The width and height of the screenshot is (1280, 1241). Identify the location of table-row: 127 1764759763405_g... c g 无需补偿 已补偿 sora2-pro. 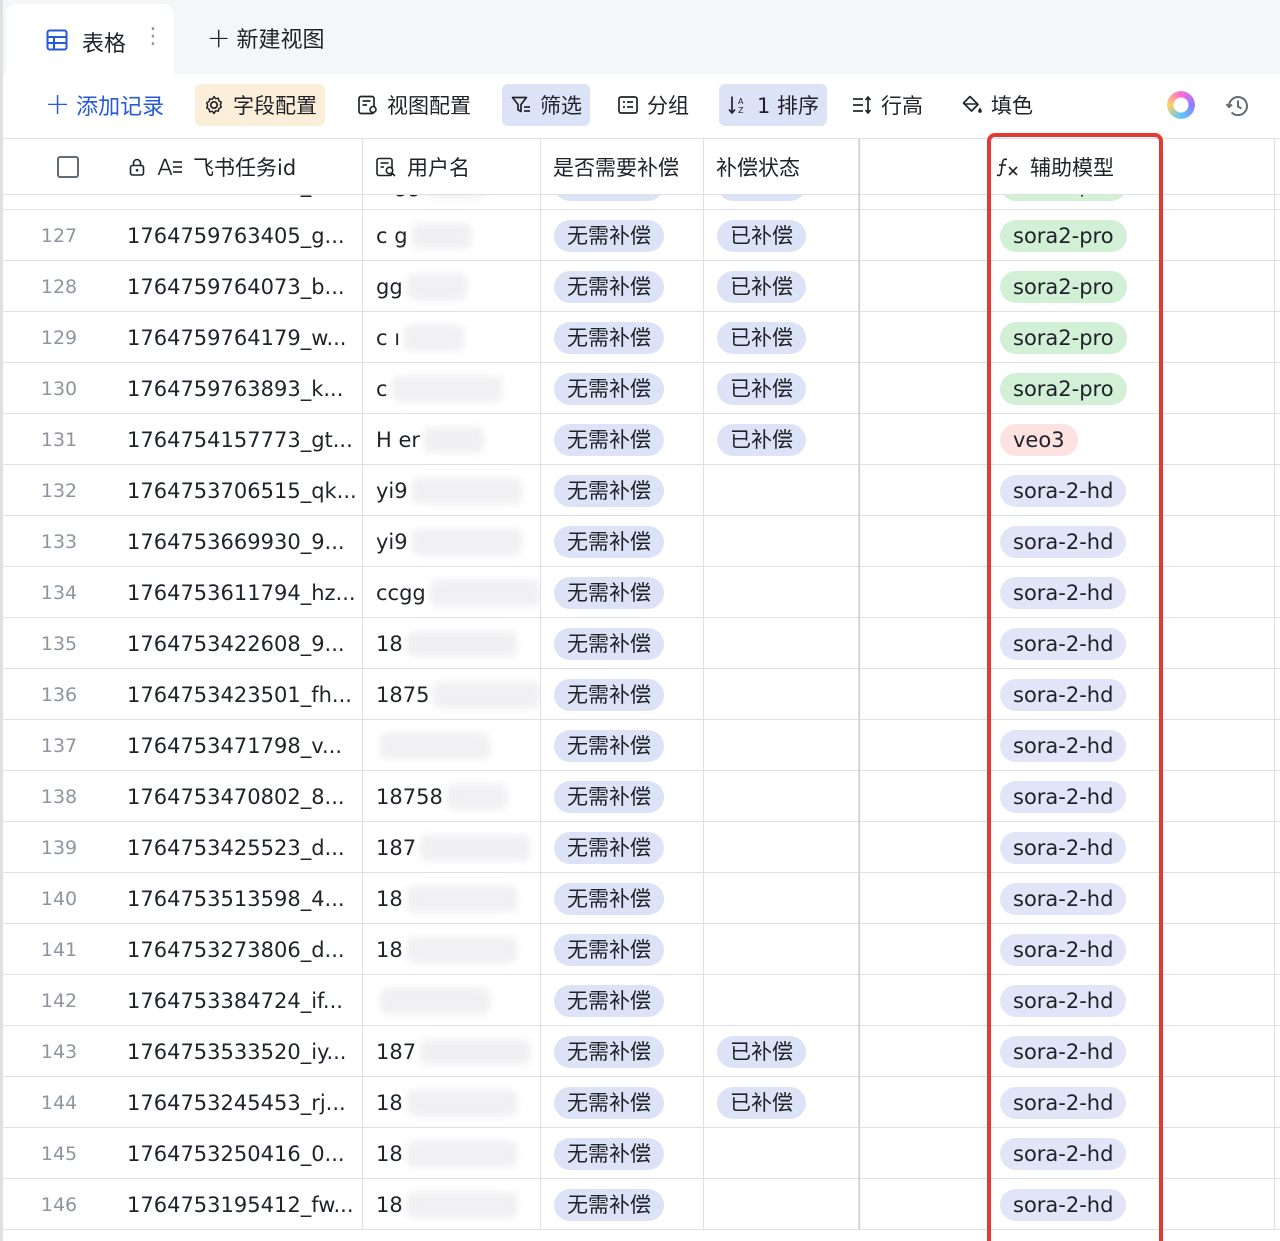
(641, 235).